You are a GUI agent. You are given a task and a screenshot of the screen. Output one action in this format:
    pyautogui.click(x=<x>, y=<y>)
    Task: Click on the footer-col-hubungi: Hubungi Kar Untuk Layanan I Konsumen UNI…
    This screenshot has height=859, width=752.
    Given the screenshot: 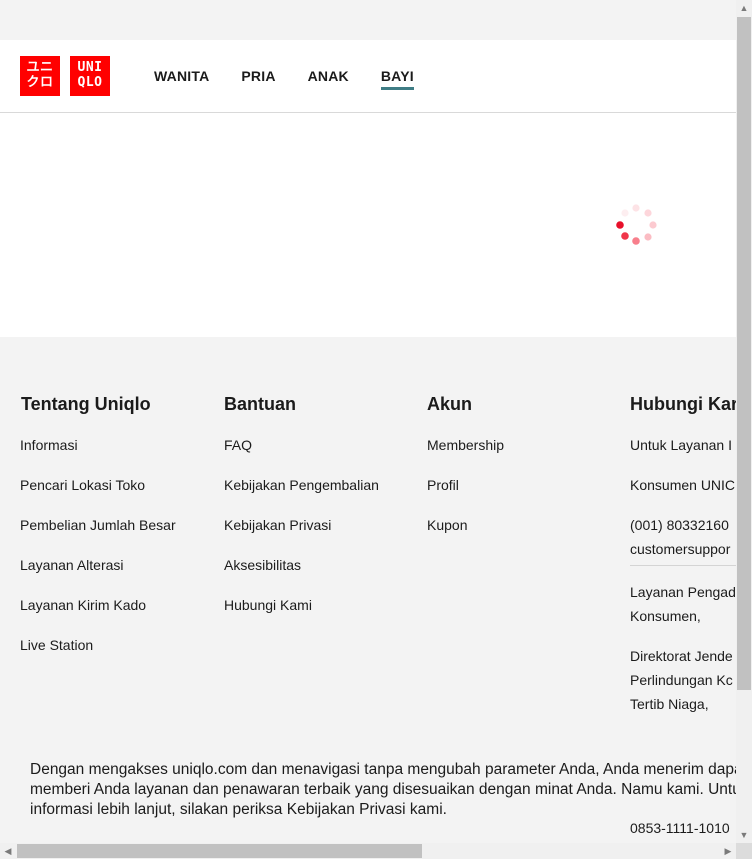 What is the action you would take?
    pyautogui.click(x=683, y=554)
    